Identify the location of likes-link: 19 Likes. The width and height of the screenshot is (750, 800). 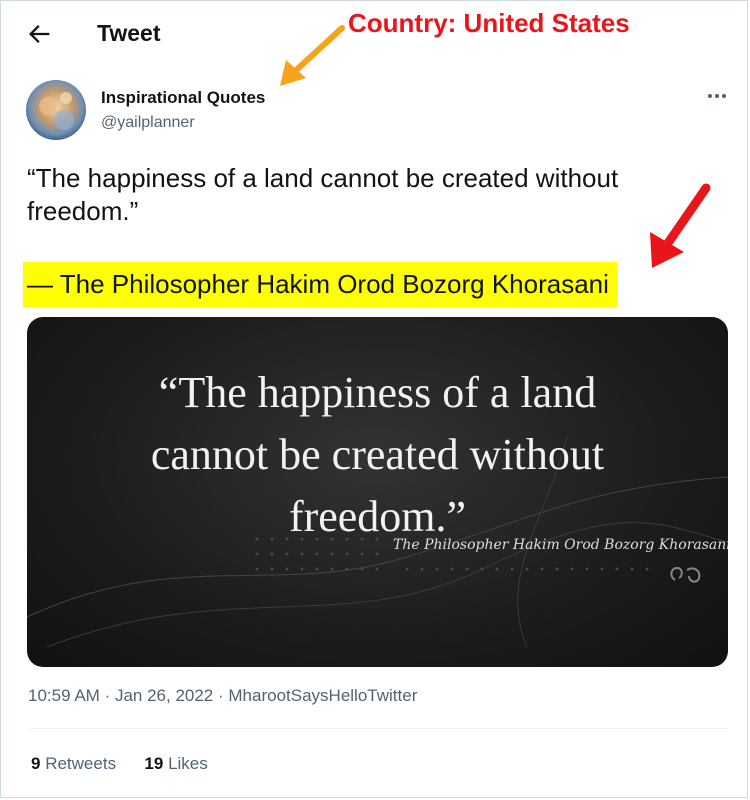
(175, 763).